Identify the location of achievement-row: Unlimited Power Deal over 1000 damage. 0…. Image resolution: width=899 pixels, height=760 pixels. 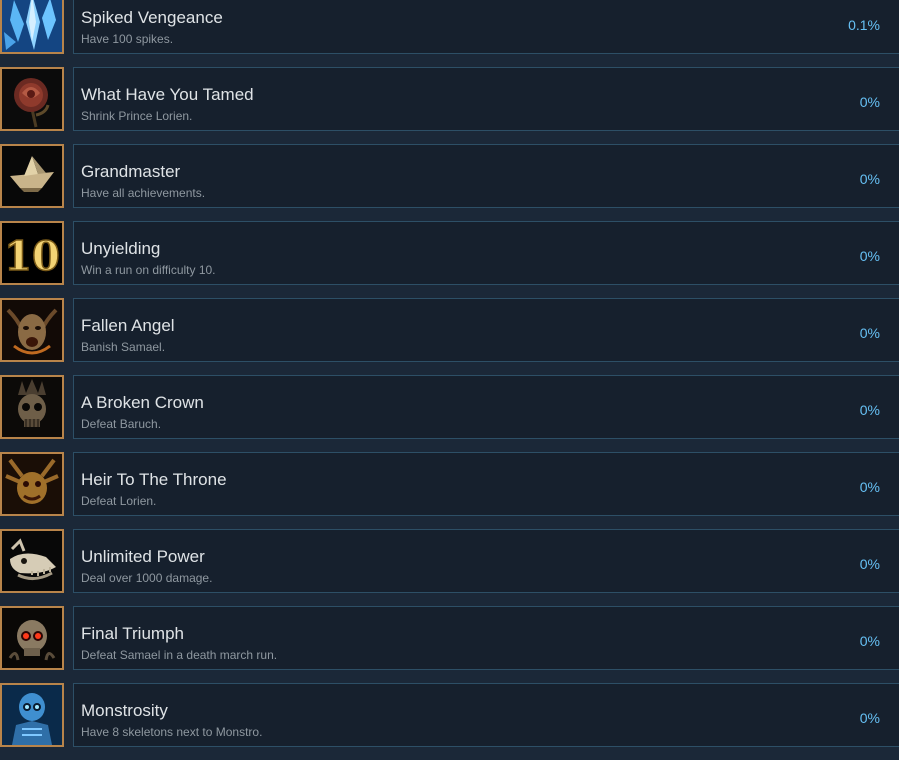
(449, 561).